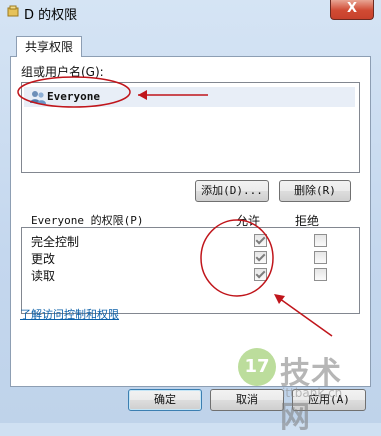 The width and height of the screenshot is (381, 436). Describe the element at coordinates (312, 393) in the screenshot. I see `watermark-url: ittbank.cn` at that location.